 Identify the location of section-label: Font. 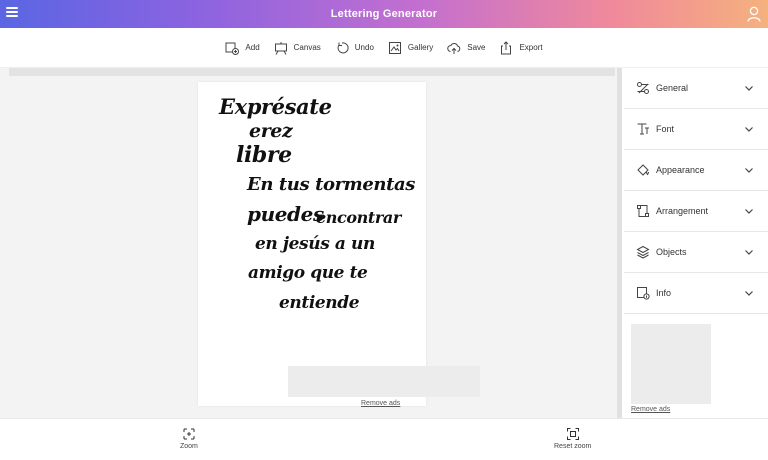
(665, 129).